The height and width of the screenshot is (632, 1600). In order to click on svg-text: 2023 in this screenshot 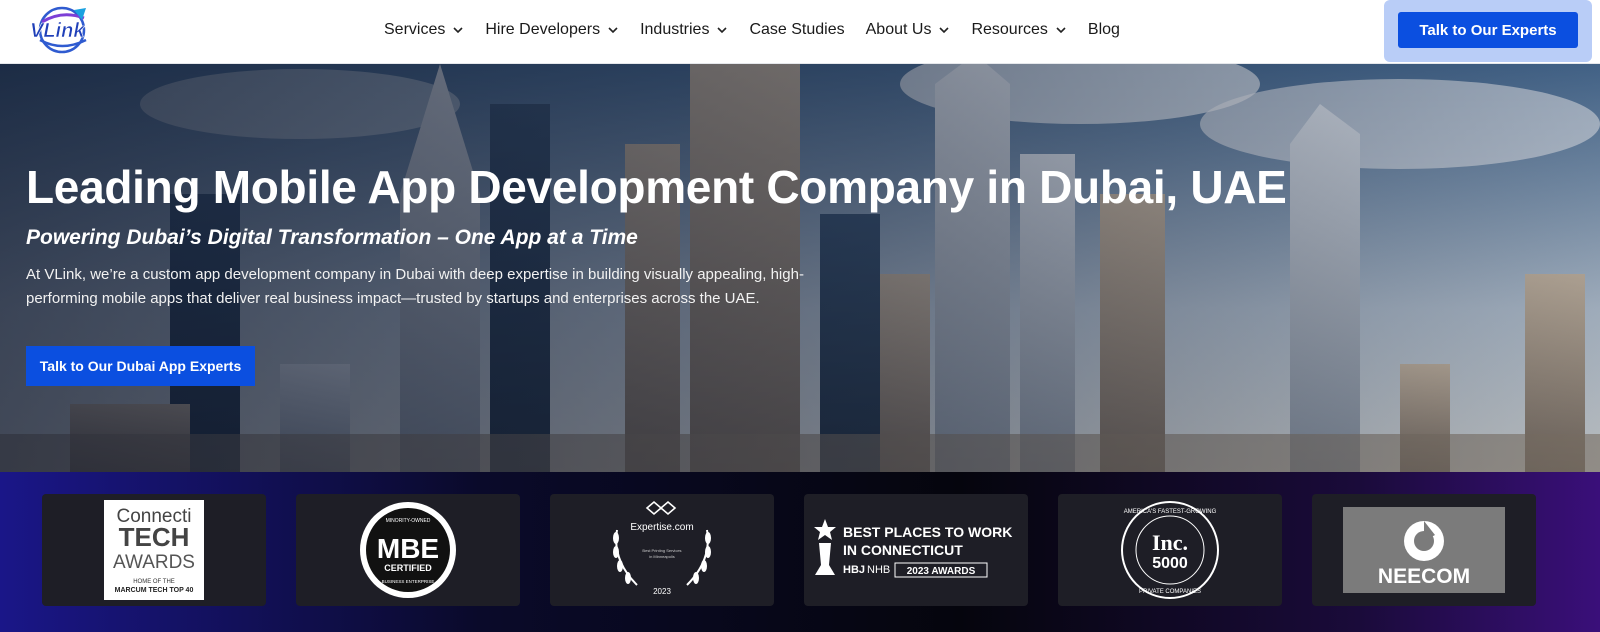, I will do `click(662, 591)`.